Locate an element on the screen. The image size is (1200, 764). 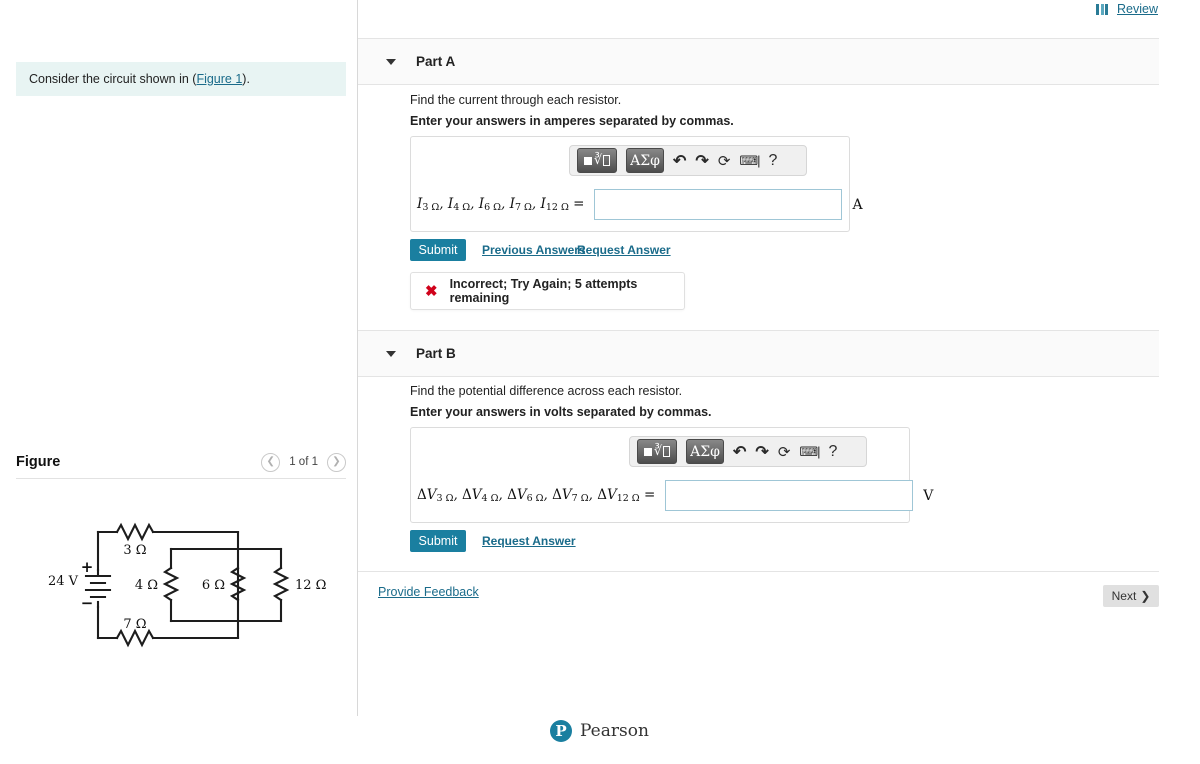
figure-counter: 1 of 1 is located at coordinates (303, 462).